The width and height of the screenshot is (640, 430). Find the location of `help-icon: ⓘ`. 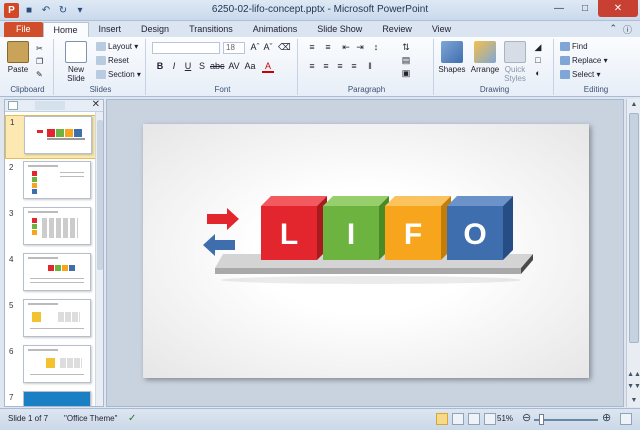

help-icon: ⓘ is located at coordinates (627, 29).